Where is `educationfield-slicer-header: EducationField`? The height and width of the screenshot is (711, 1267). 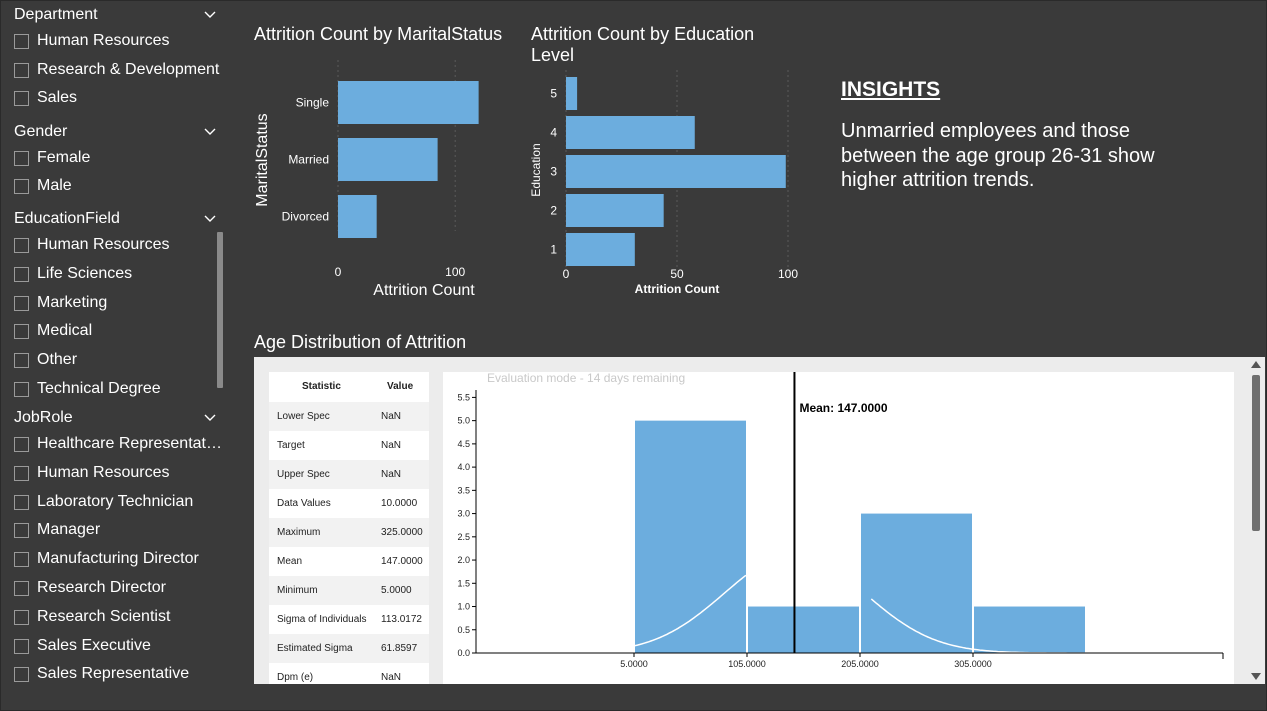
educationfield-slicer-header: EducationField is located at coordinates (117, 219).